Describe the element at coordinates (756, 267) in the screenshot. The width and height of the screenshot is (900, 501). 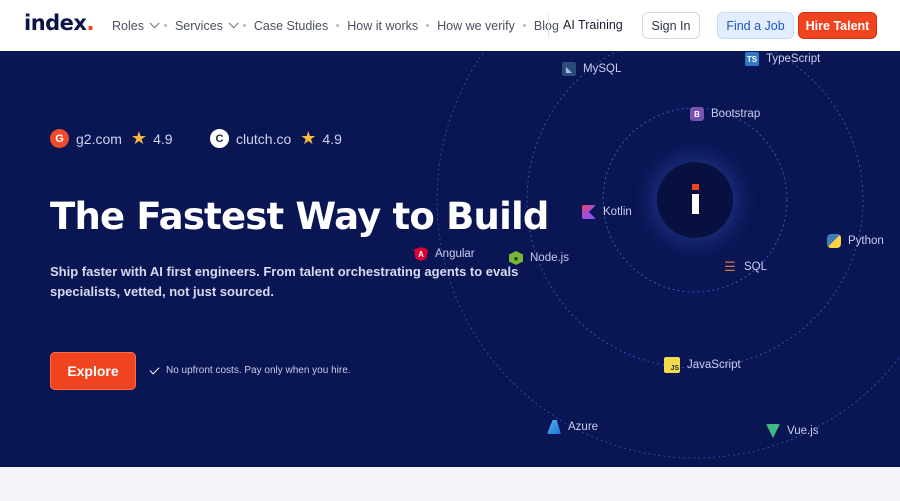
I see `tech-label: SQL` at that location.